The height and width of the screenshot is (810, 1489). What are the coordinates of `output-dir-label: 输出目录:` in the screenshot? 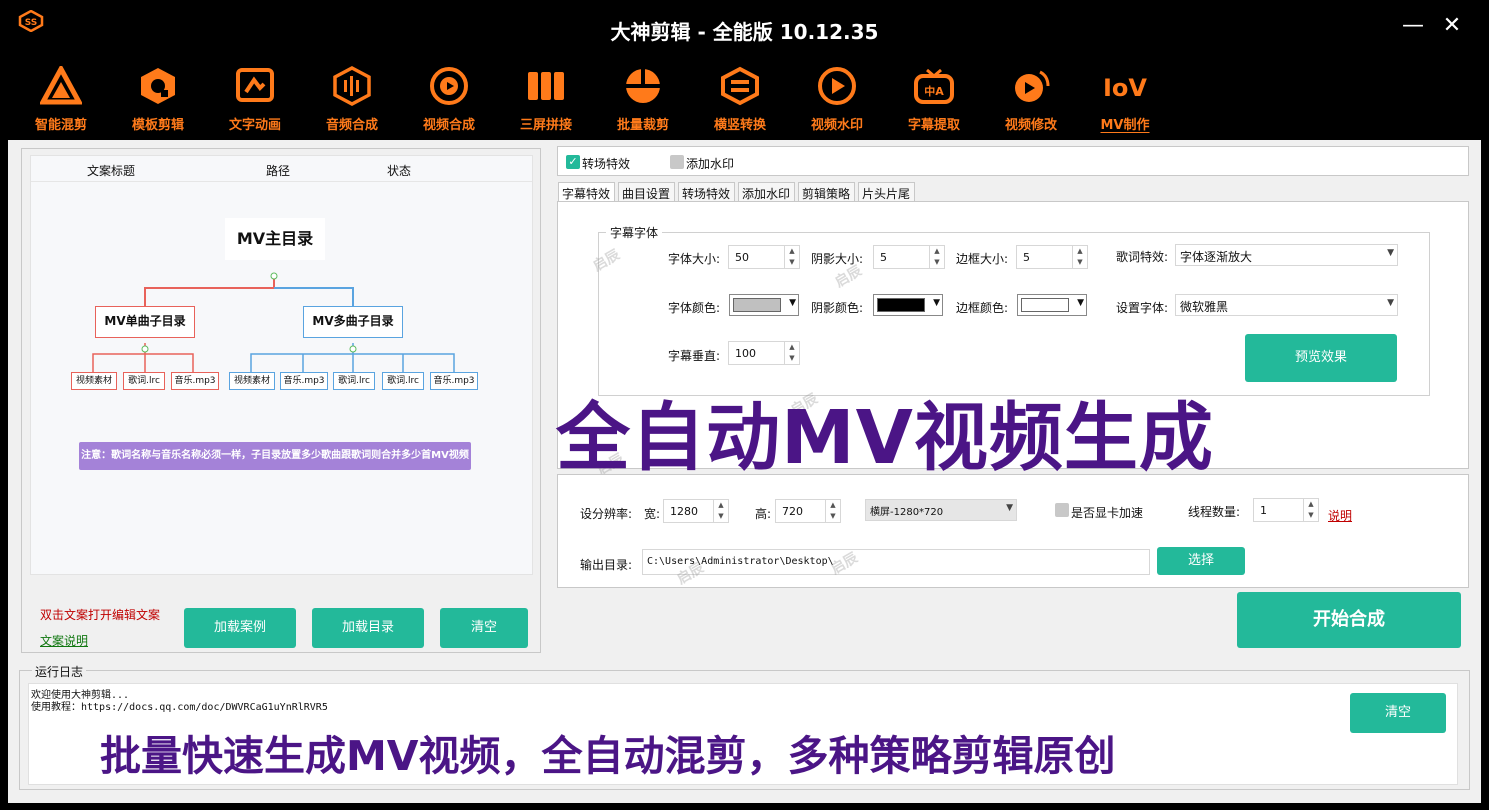 It's located at (606, 565).